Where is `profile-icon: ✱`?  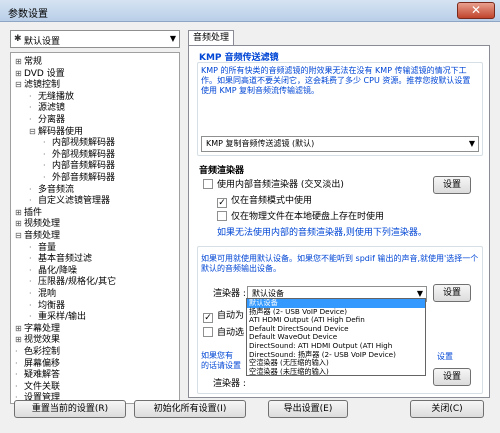 profile-icon: ✱ is located at coordinates (18, 39).